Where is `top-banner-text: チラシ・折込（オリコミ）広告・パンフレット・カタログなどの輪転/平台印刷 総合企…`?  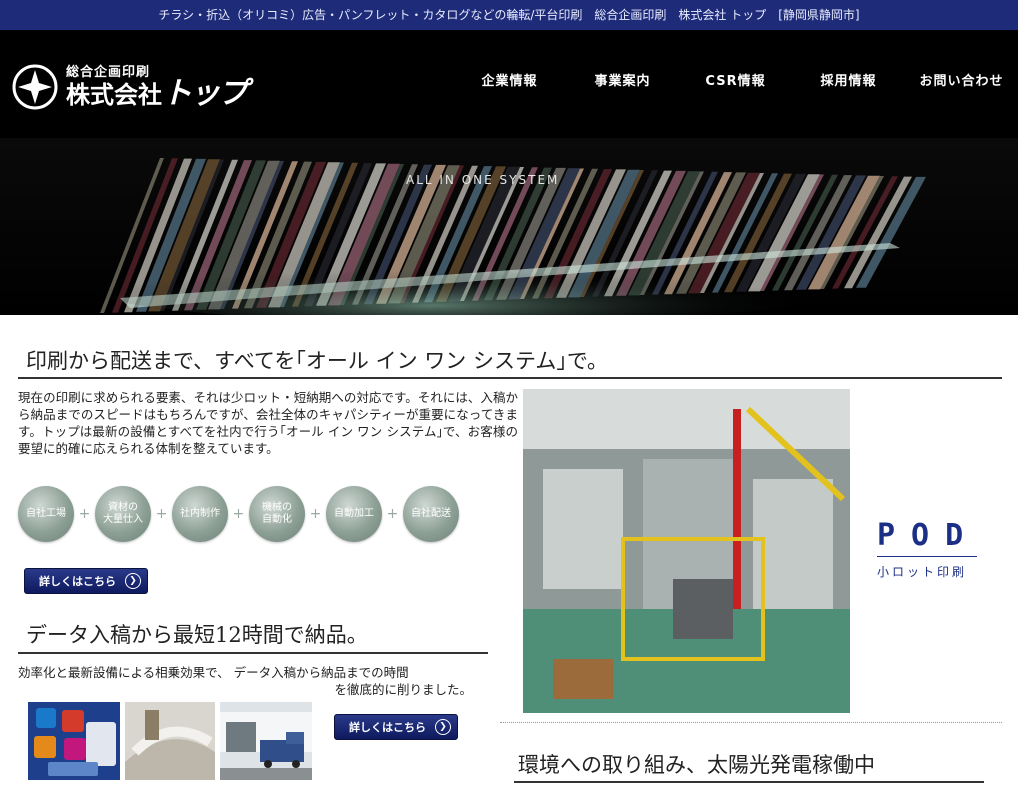 top-banner-text: チラシ・折込（オリコミ）広告・パンフレット・カタログなどの輪転/平台印刷 総合企… is located at coordinates (509, 15).